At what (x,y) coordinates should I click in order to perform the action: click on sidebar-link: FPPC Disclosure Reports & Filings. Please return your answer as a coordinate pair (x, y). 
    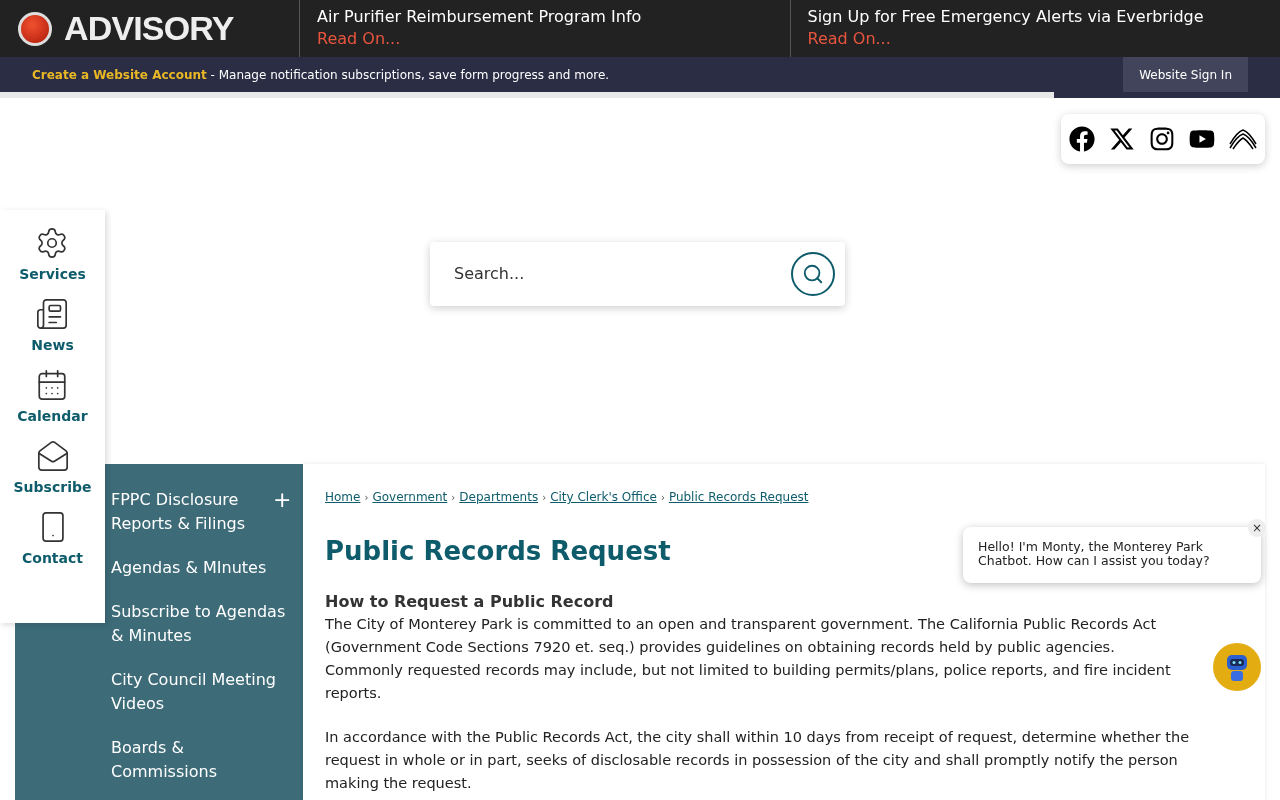
    Looking at the image, I should click on (192, 512).